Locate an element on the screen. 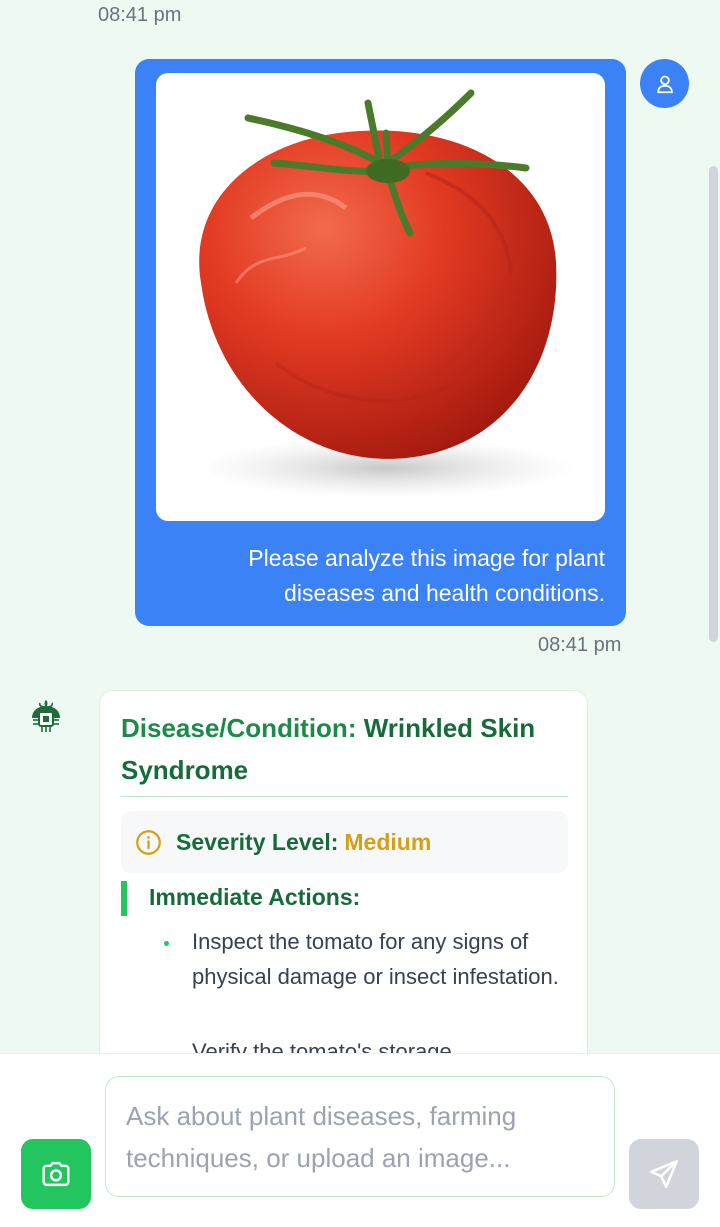 The image size is (720, 1227). send-icon is located at coordinates (664, 1174).